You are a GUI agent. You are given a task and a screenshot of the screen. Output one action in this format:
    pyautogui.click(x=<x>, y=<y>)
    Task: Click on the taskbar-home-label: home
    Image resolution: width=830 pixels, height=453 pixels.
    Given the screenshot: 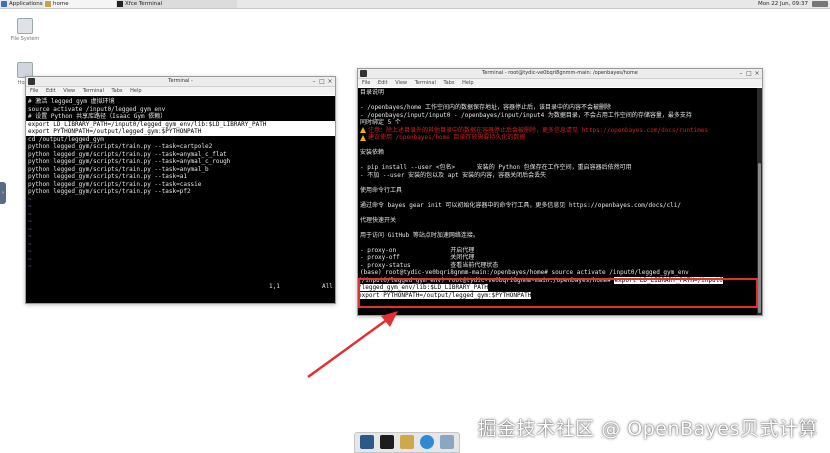 What is the action you would take?
    pyautogui.click(x=61, y=4)
    